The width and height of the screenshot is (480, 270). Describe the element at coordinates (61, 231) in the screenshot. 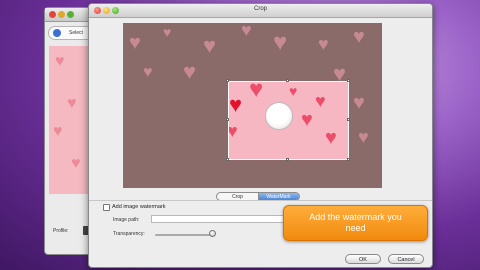

I see `profile-label: Profile:` at that location.